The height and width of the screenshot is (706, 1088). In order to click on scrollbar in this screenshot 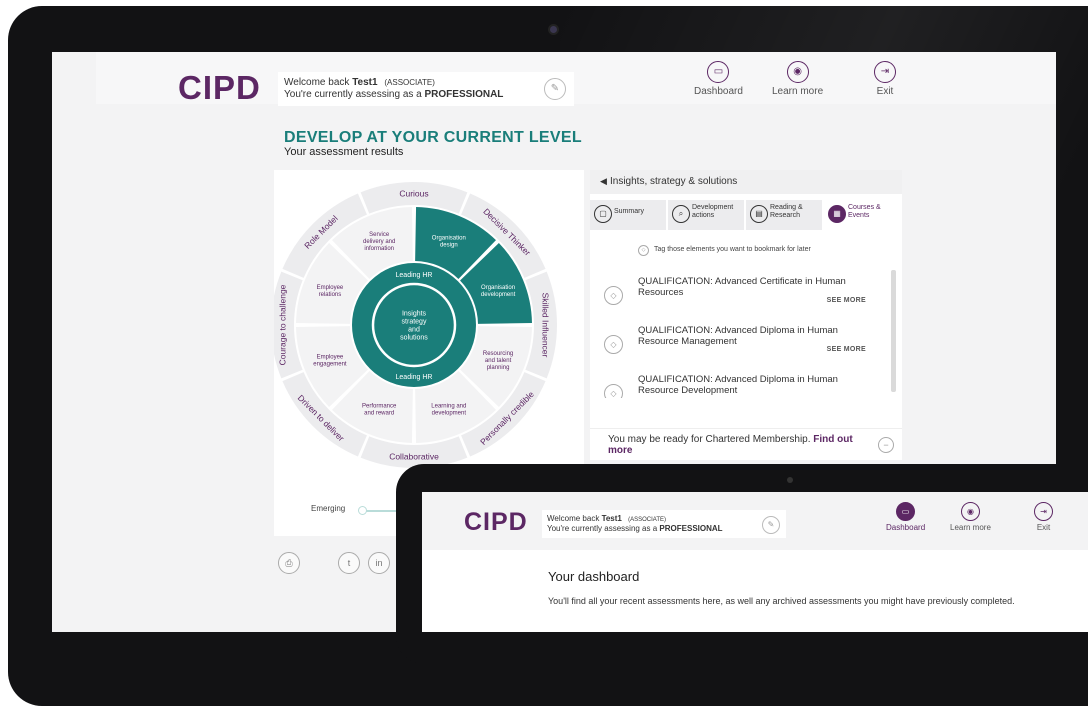, I will do `click(893, 331)`.